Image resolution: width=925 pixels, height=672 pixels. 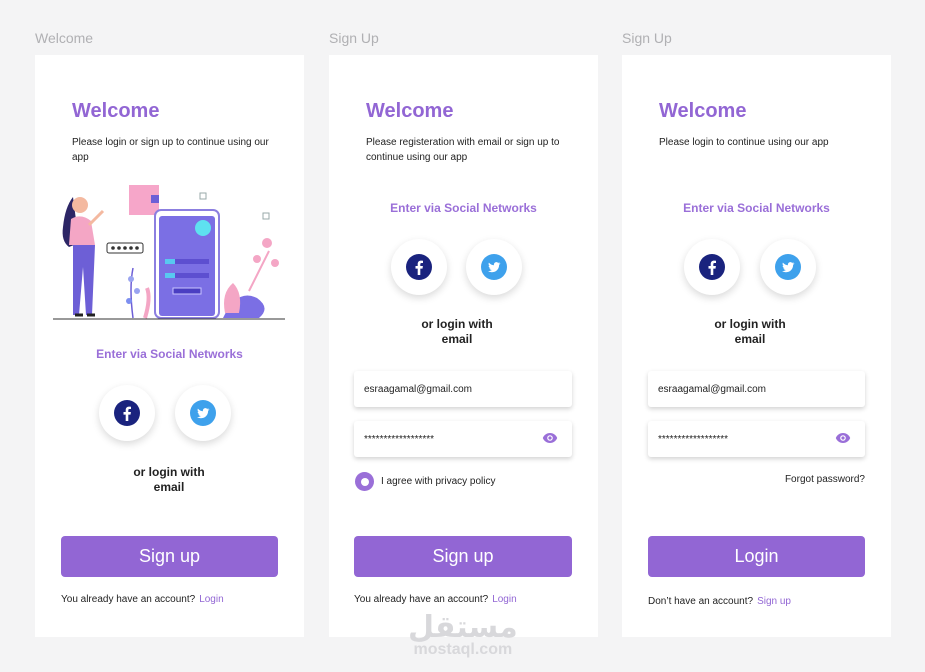 I want to click on watermark-arabic: مستقل, so click(x=463, y=627).